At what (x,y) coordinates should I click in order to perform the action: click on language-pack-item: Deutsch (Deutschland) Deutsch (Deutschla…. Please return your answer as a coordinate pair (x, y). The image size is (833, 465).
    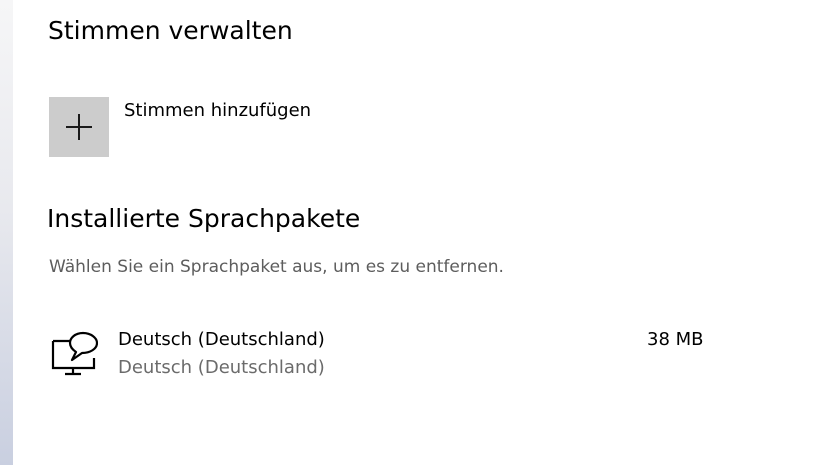
    Looking at the image, I should click on (385, 355).